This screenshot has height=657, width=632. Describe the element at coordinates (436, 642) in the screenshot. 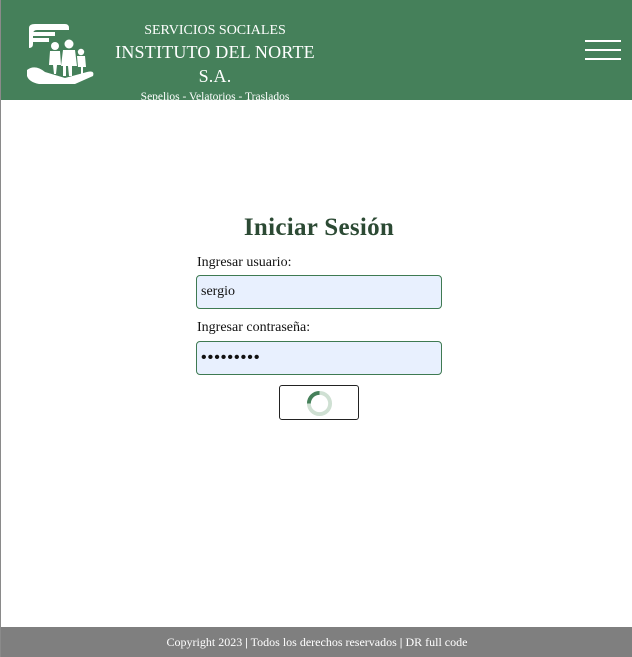

I see `credit-text: DR full code` at that location.